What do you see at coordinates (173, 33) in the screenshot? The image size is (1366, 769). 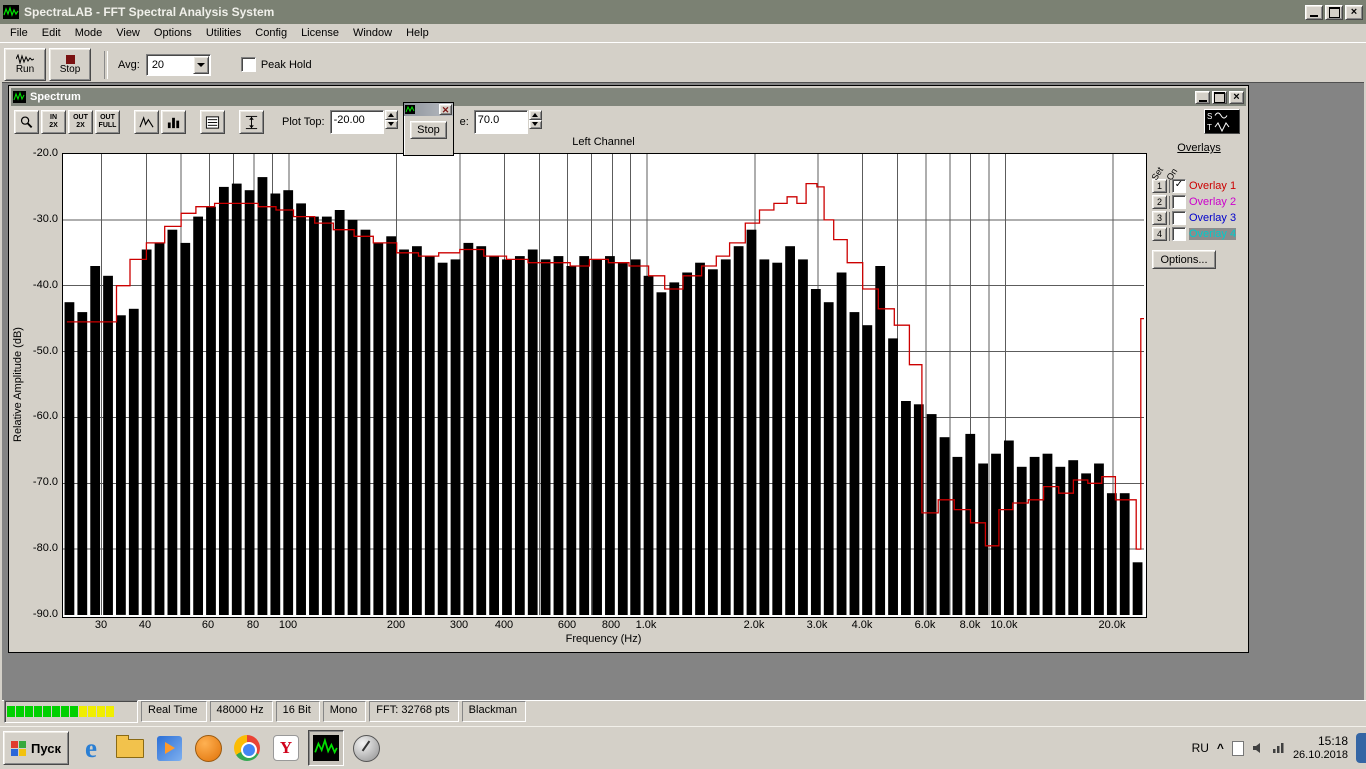 I see `menu-options: Options` at bounding box center [173, 33].